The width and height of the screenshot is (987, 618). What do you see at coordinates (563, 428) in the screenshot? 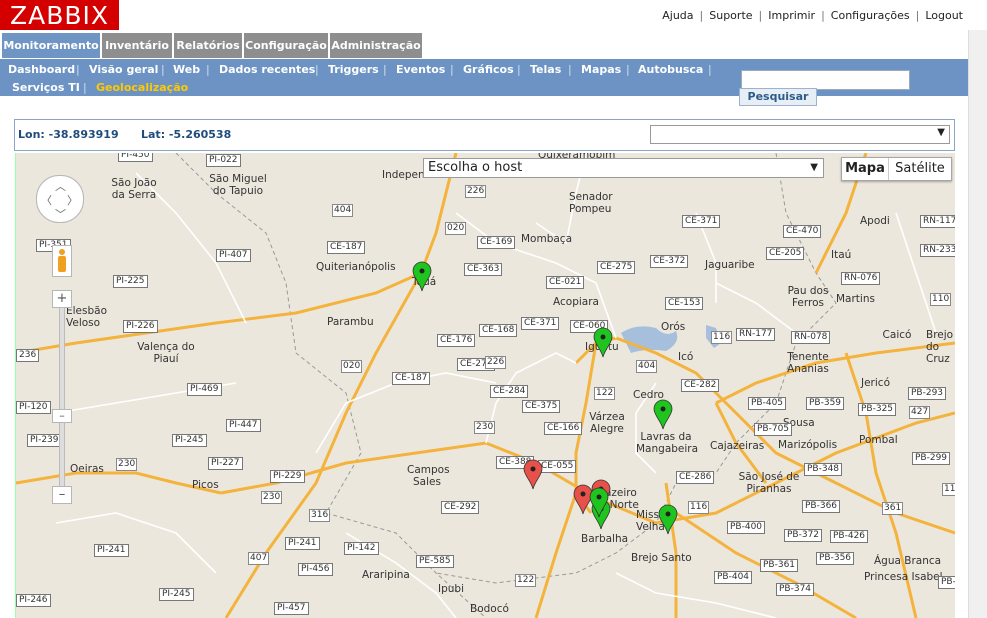
I see `road-shield: CE-166` at bounding box center [563, 428].